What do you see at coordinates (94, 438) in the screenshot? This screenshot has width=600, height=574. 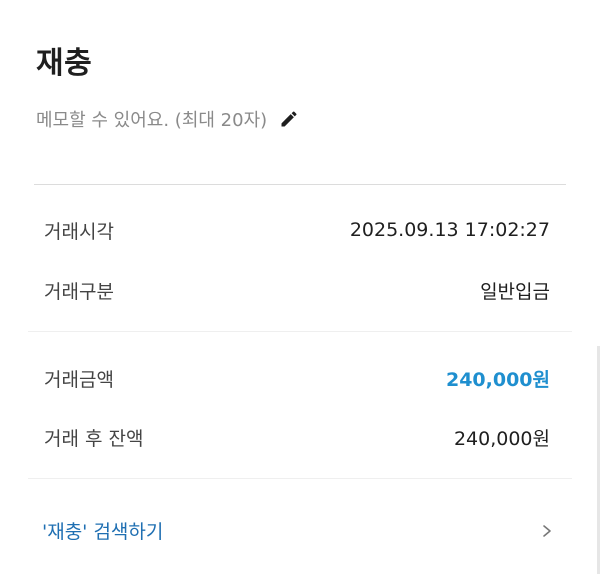 I see `balance-after-label: 거래 후 잔액` at bounding box center [94, 438].